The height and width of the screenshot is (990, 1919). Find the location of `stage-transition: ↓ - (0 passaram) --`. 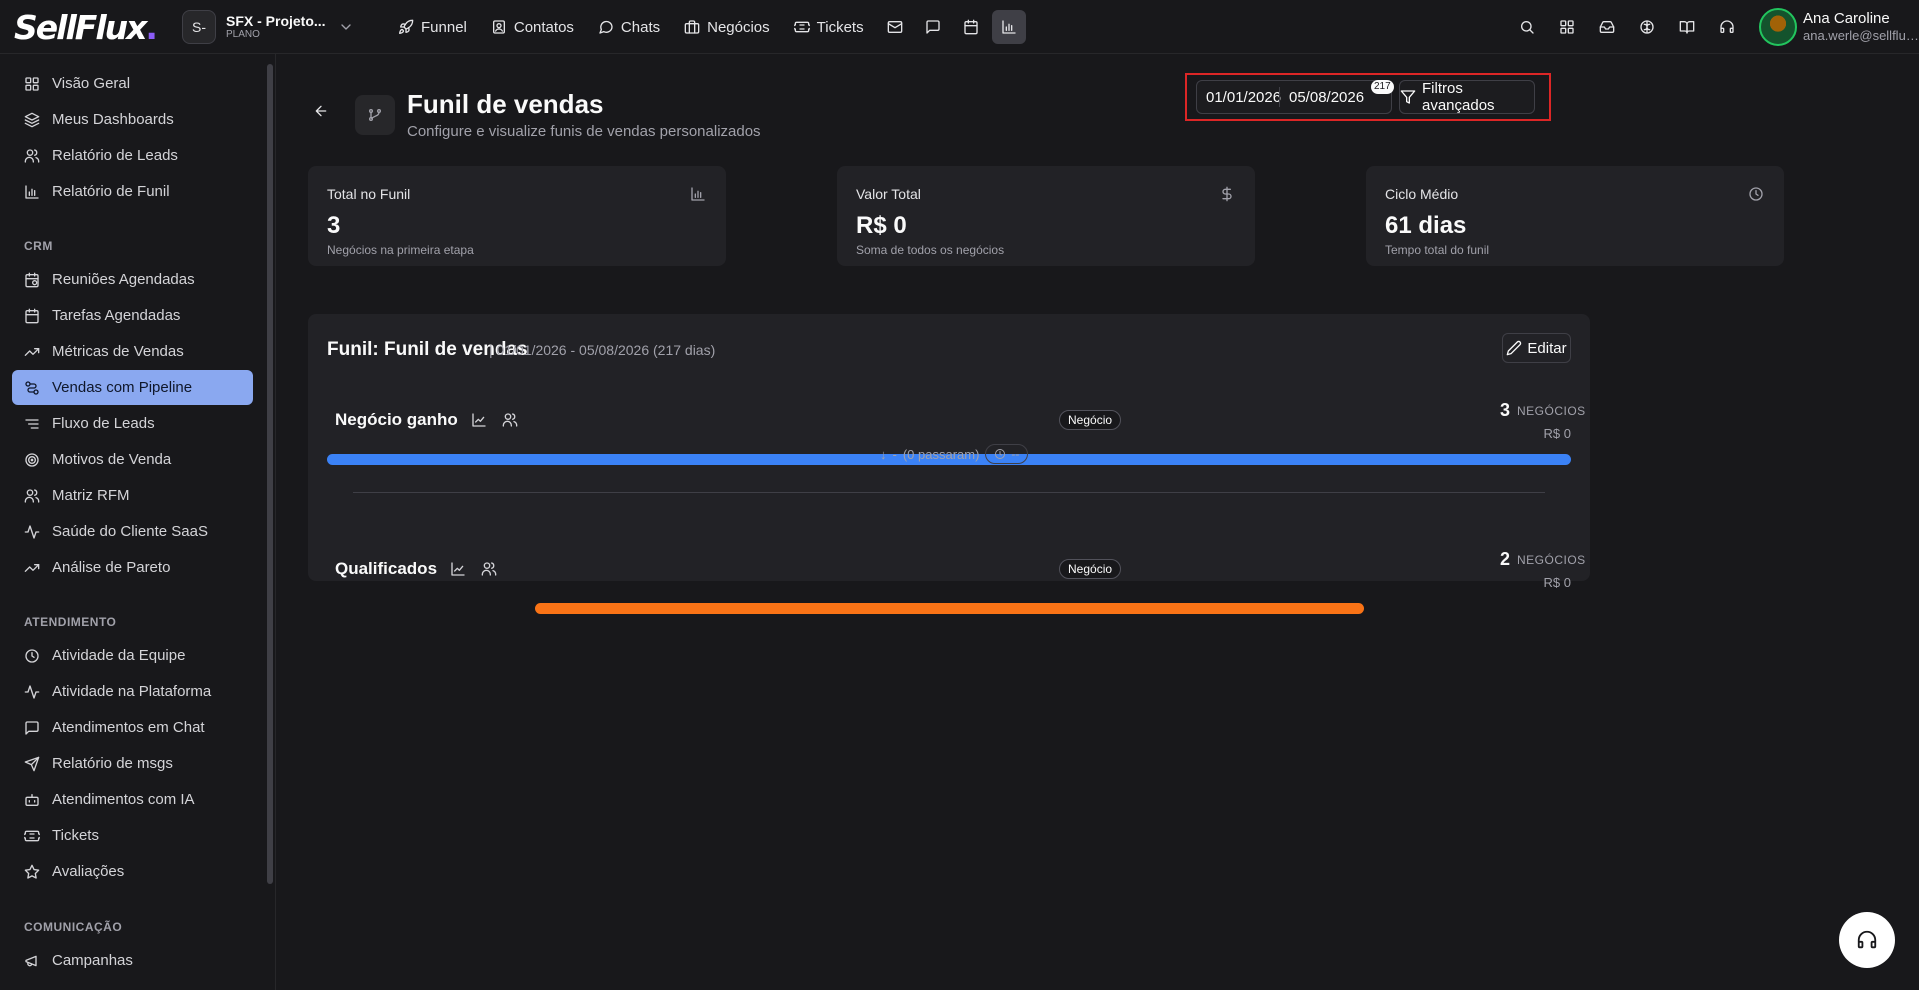

stage-transition: ↓ - (0 passaram) -- is located at coordinates (954, 454).